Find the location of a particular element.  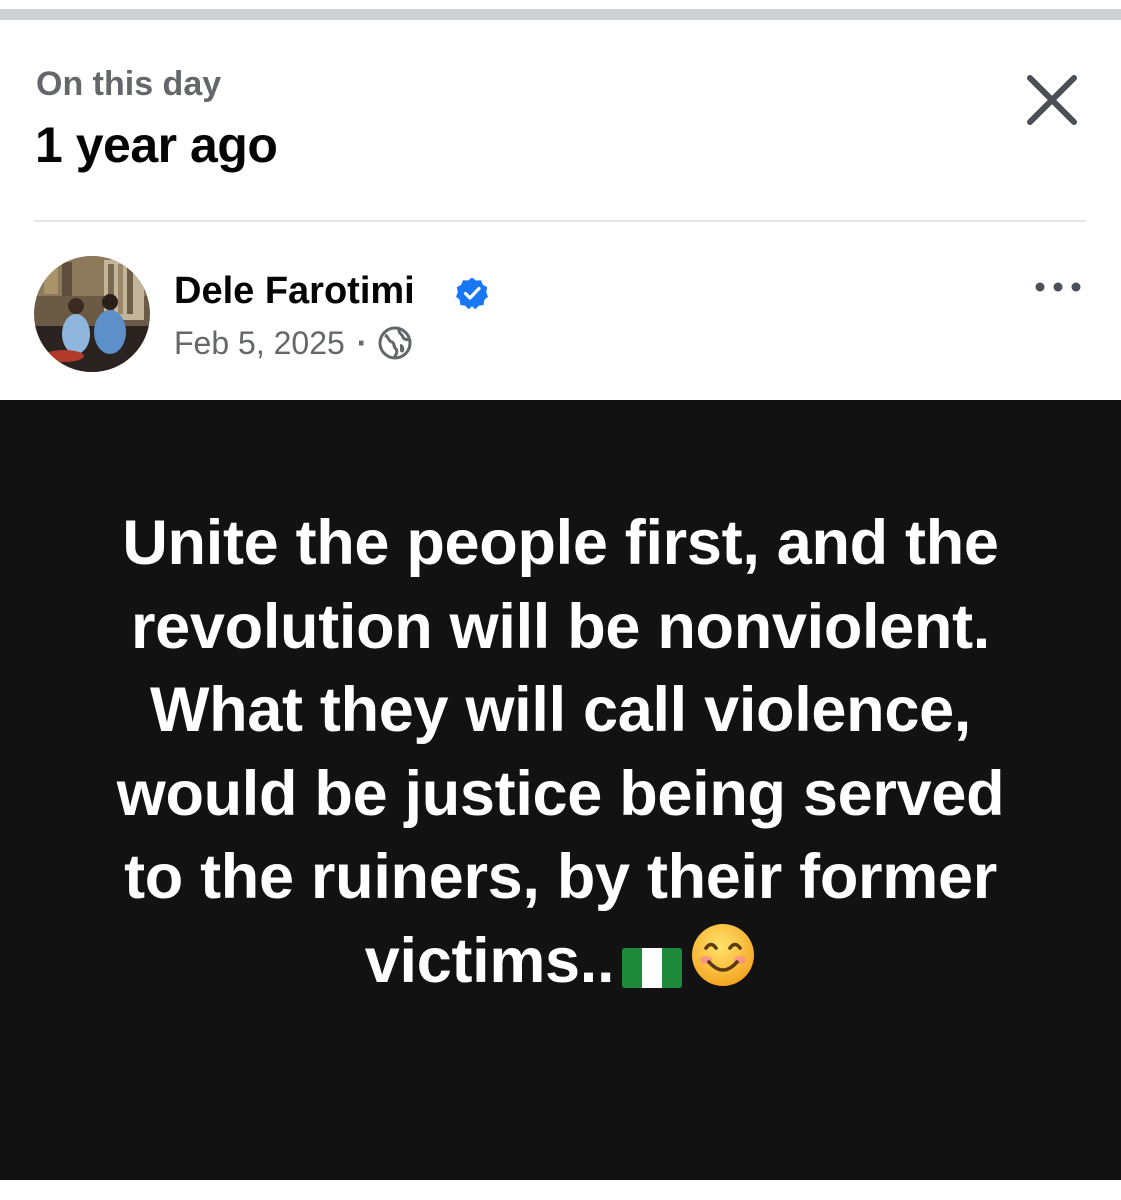

close-button is located at coordinates (1052, 100).